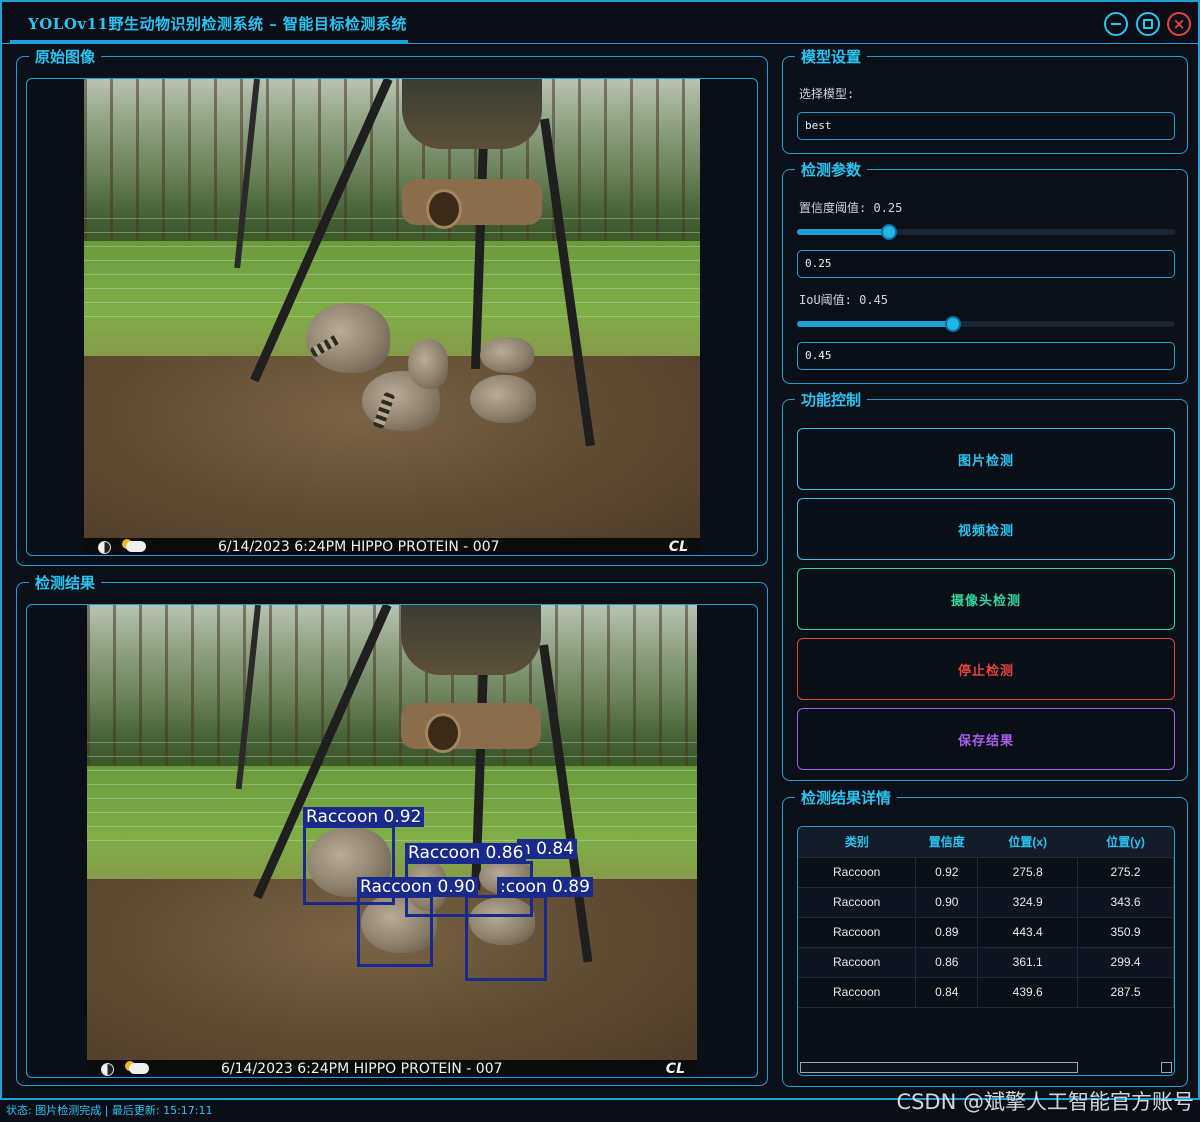  What do you see at coordinates (986, 356) in the screenshot?
I see `iou-input: 0.45` at bounding box center [986, 356].